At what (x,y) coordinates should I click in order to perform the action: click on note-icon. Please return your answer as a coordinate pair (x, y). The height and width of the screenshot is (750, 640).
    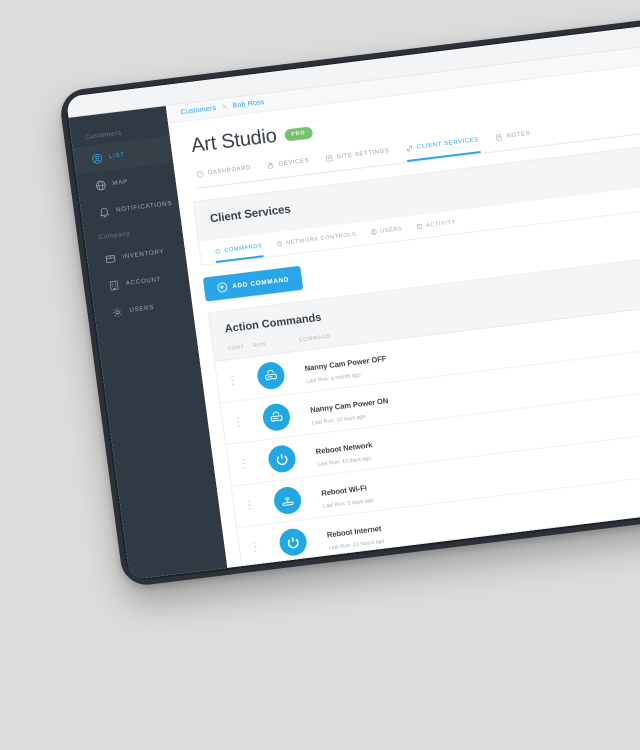
    Looking at the image, I should click on (499, 137).